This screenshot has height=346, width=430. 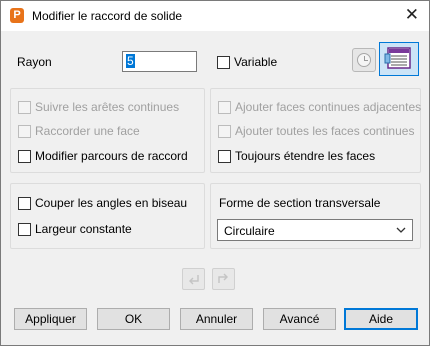 I want to click on add-adjacent-continuous-faces-checkbox: Ajouter faces continues adjacentes, so click(x=319, y=107).